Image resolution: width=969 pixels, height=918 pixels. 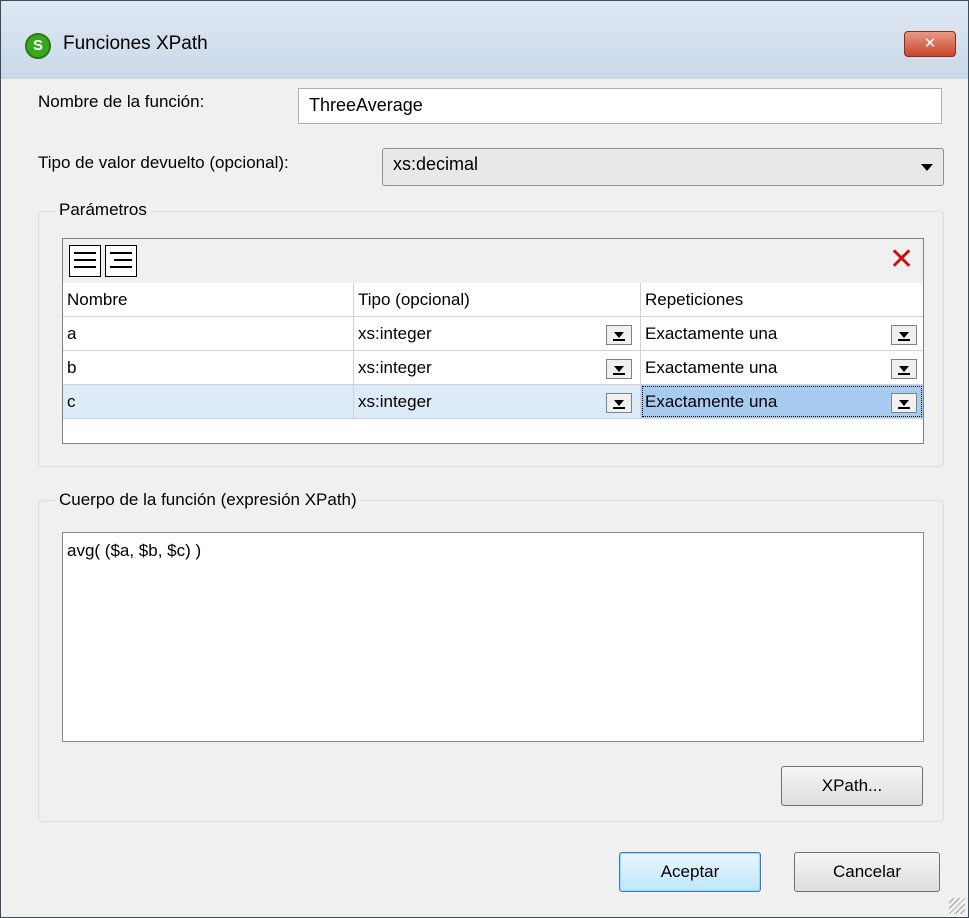 What do you see at coordinates (927, 167) in the screenshot?
I see `chevron-down-icon` at bounding box center [927, 167].